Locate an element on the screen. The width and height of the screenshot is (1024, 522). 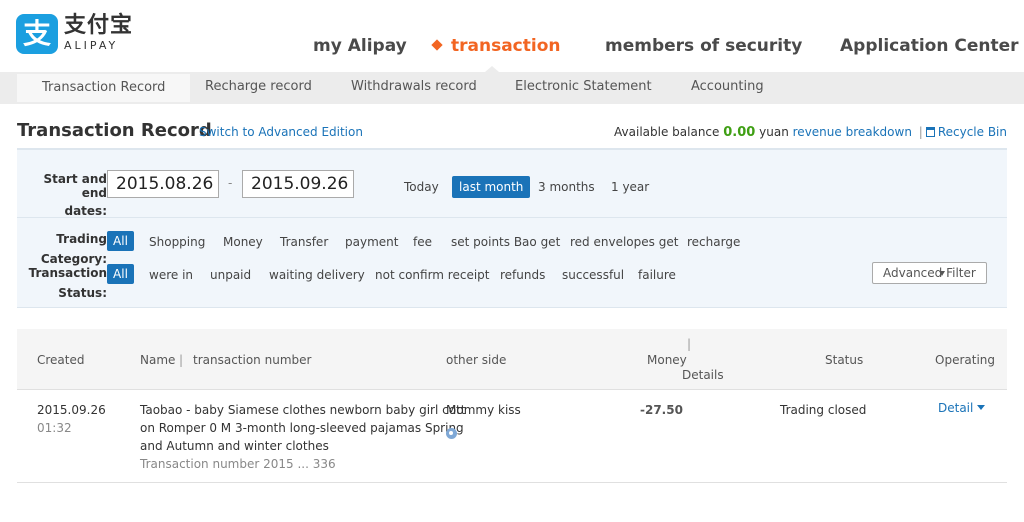
recycle-bin-label: Recycle Bin is located at coordinates (972, 132).